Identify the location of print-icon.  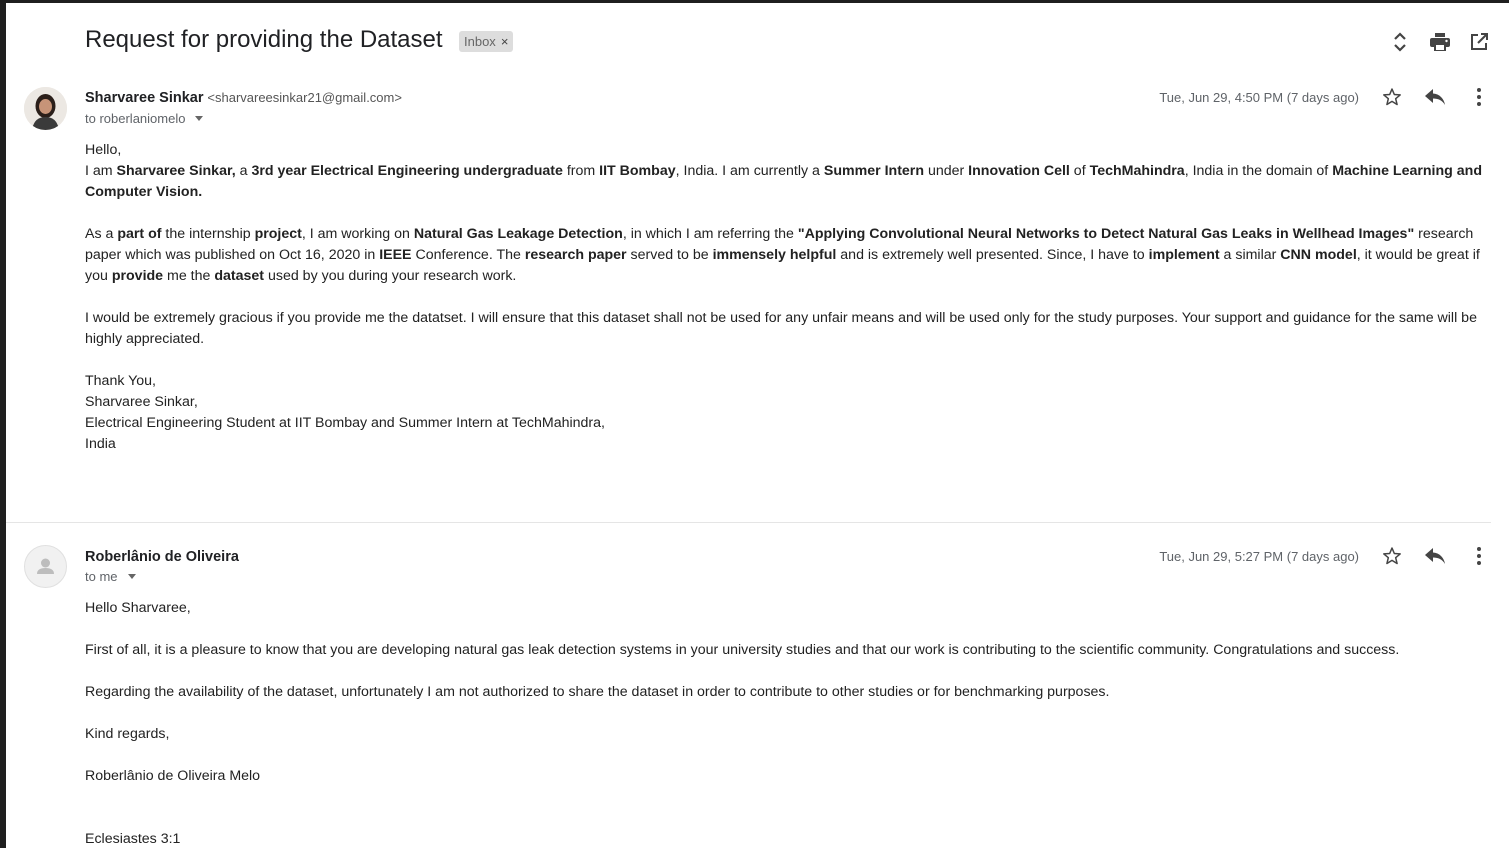
(1440, 42).